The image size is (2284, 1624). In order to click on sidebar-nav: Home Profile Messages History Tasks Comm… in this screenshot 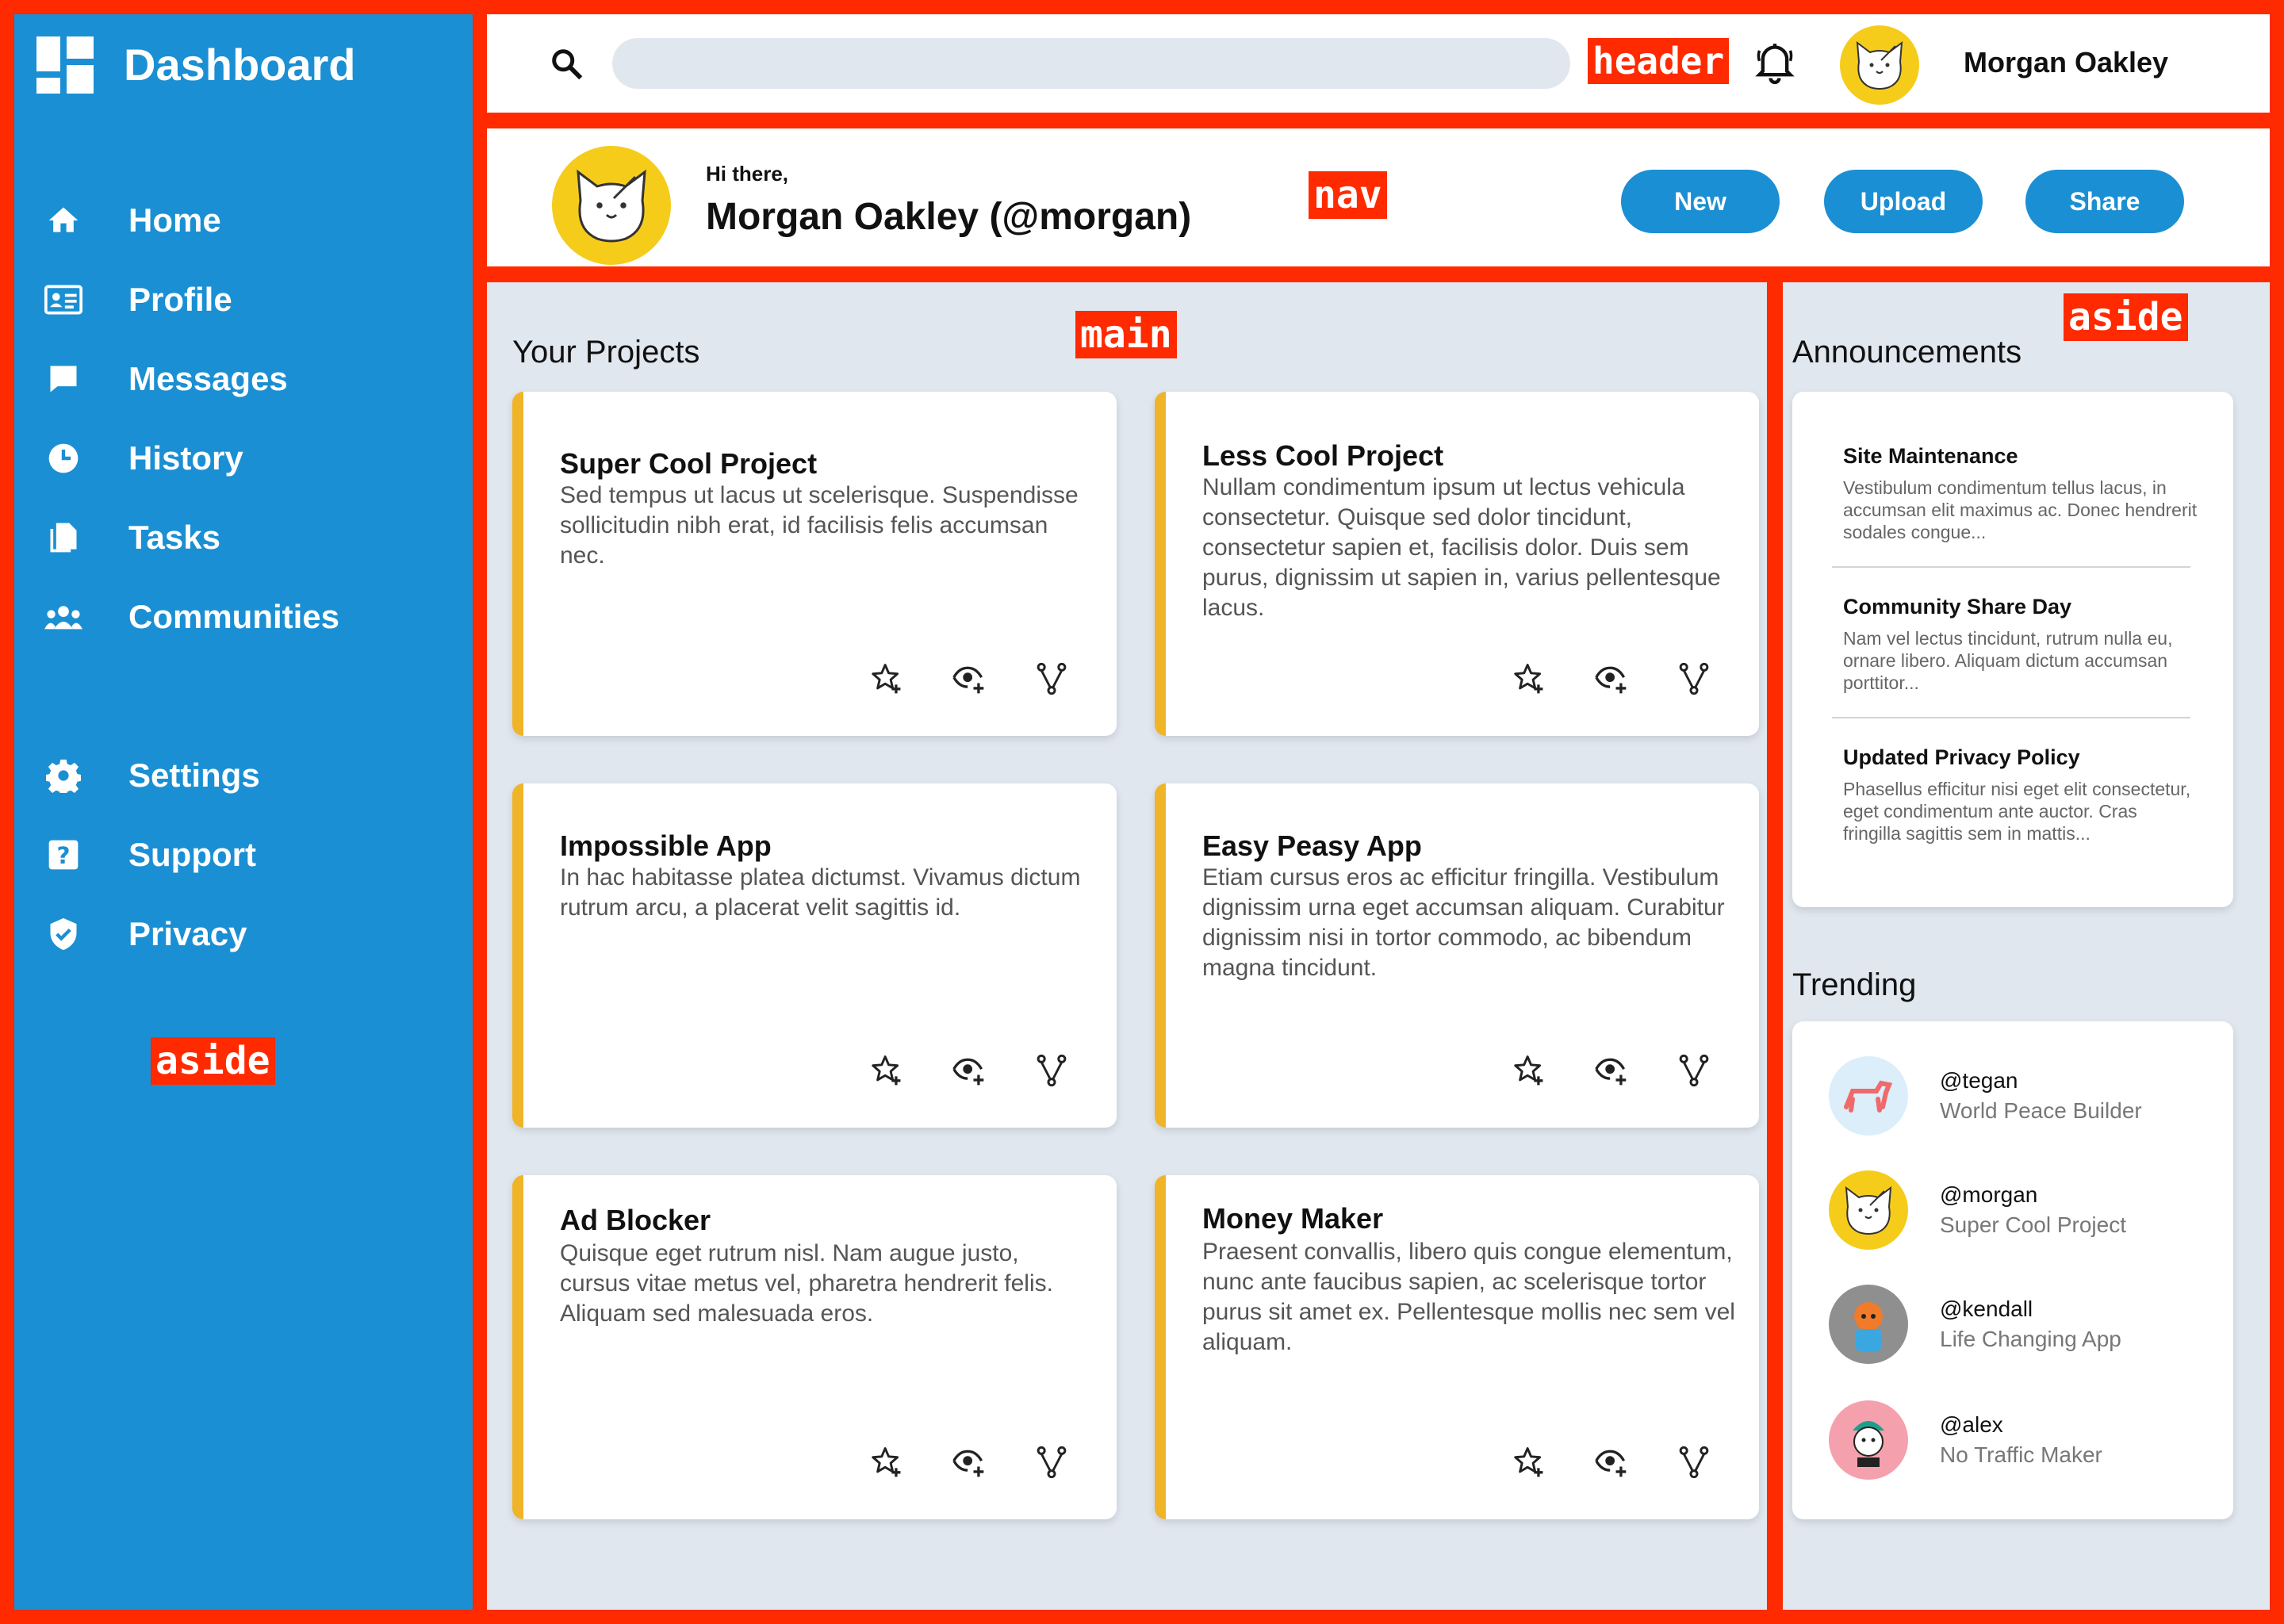, I will do `click(250, 577)`.